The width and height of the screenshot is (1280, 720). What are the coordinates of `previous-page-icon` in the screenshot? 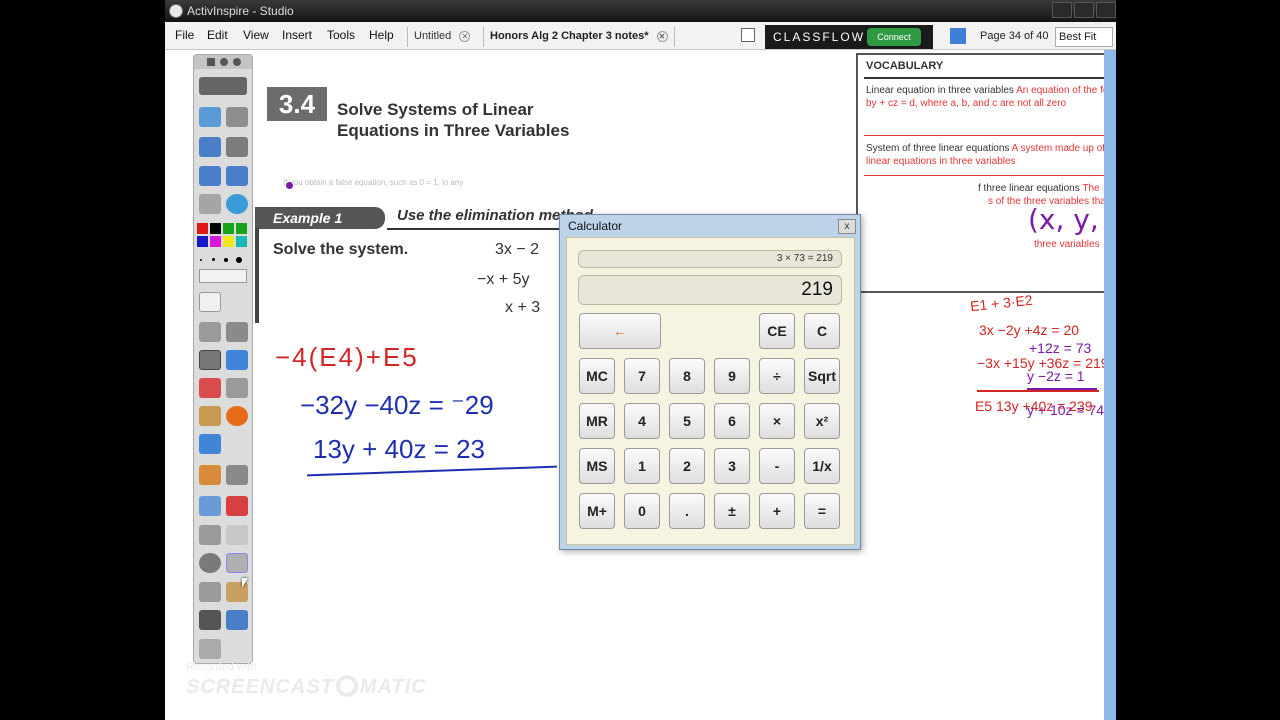 It's located at (210, 176).